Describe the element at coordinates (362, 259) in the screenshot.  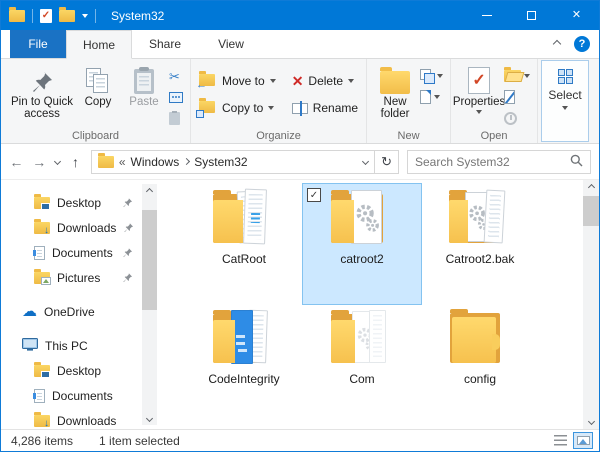
I see `folder-name: catroot2` at that location.